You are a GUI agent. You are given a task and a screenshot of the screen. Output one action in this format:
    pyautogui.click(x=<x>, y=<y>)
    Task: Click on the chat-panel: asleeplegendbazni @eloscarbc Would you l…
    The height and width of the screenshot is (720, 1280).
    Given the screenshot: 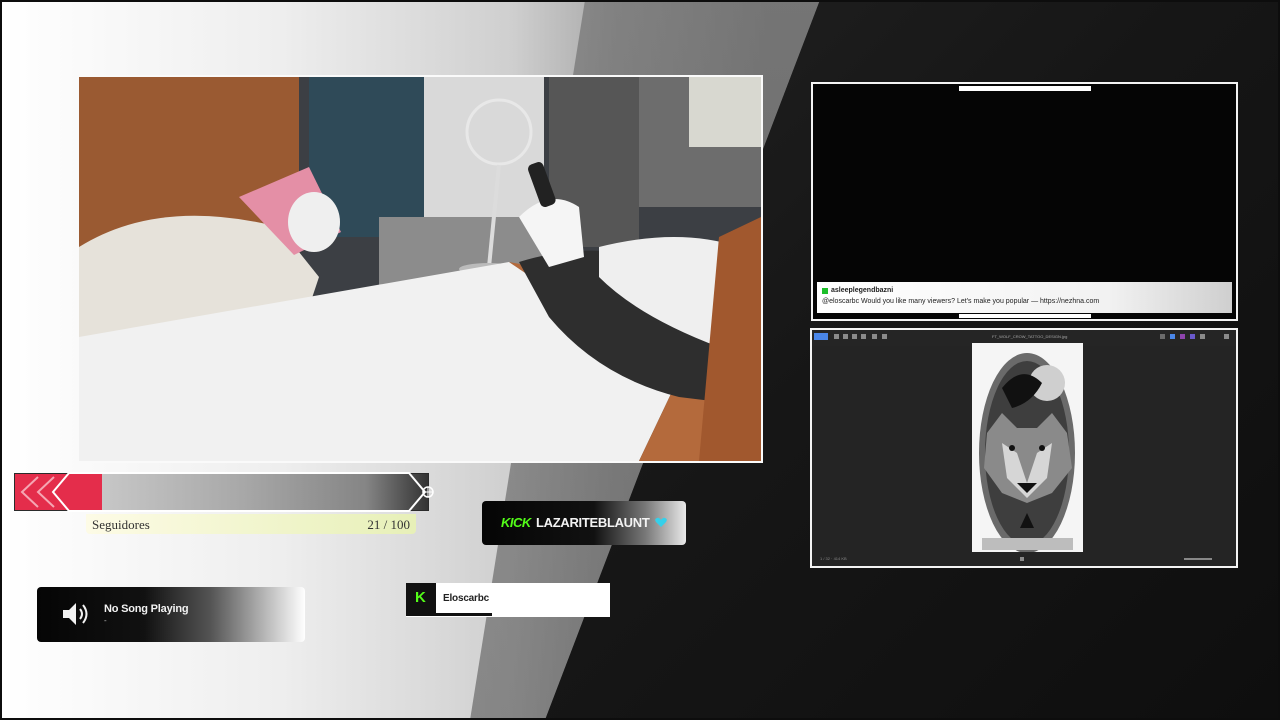 What is the action you would take?
    pyautogui.click(x=1024, y=201)
    